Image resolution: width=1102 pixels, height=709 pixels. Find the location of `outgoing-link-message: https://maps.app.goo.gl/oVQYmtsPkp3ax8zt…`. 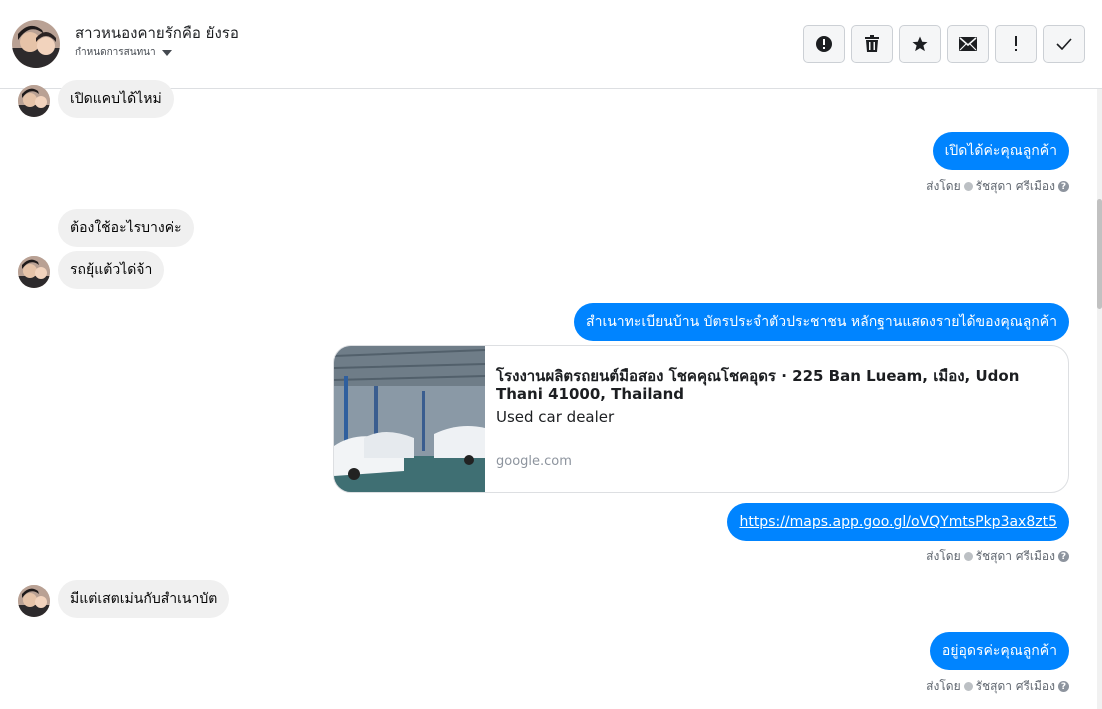

outgoing-link-message: https://maps.app.goo.gl/oVQYmtsPkp3ax8zt… is located at coordinates (898, 522).